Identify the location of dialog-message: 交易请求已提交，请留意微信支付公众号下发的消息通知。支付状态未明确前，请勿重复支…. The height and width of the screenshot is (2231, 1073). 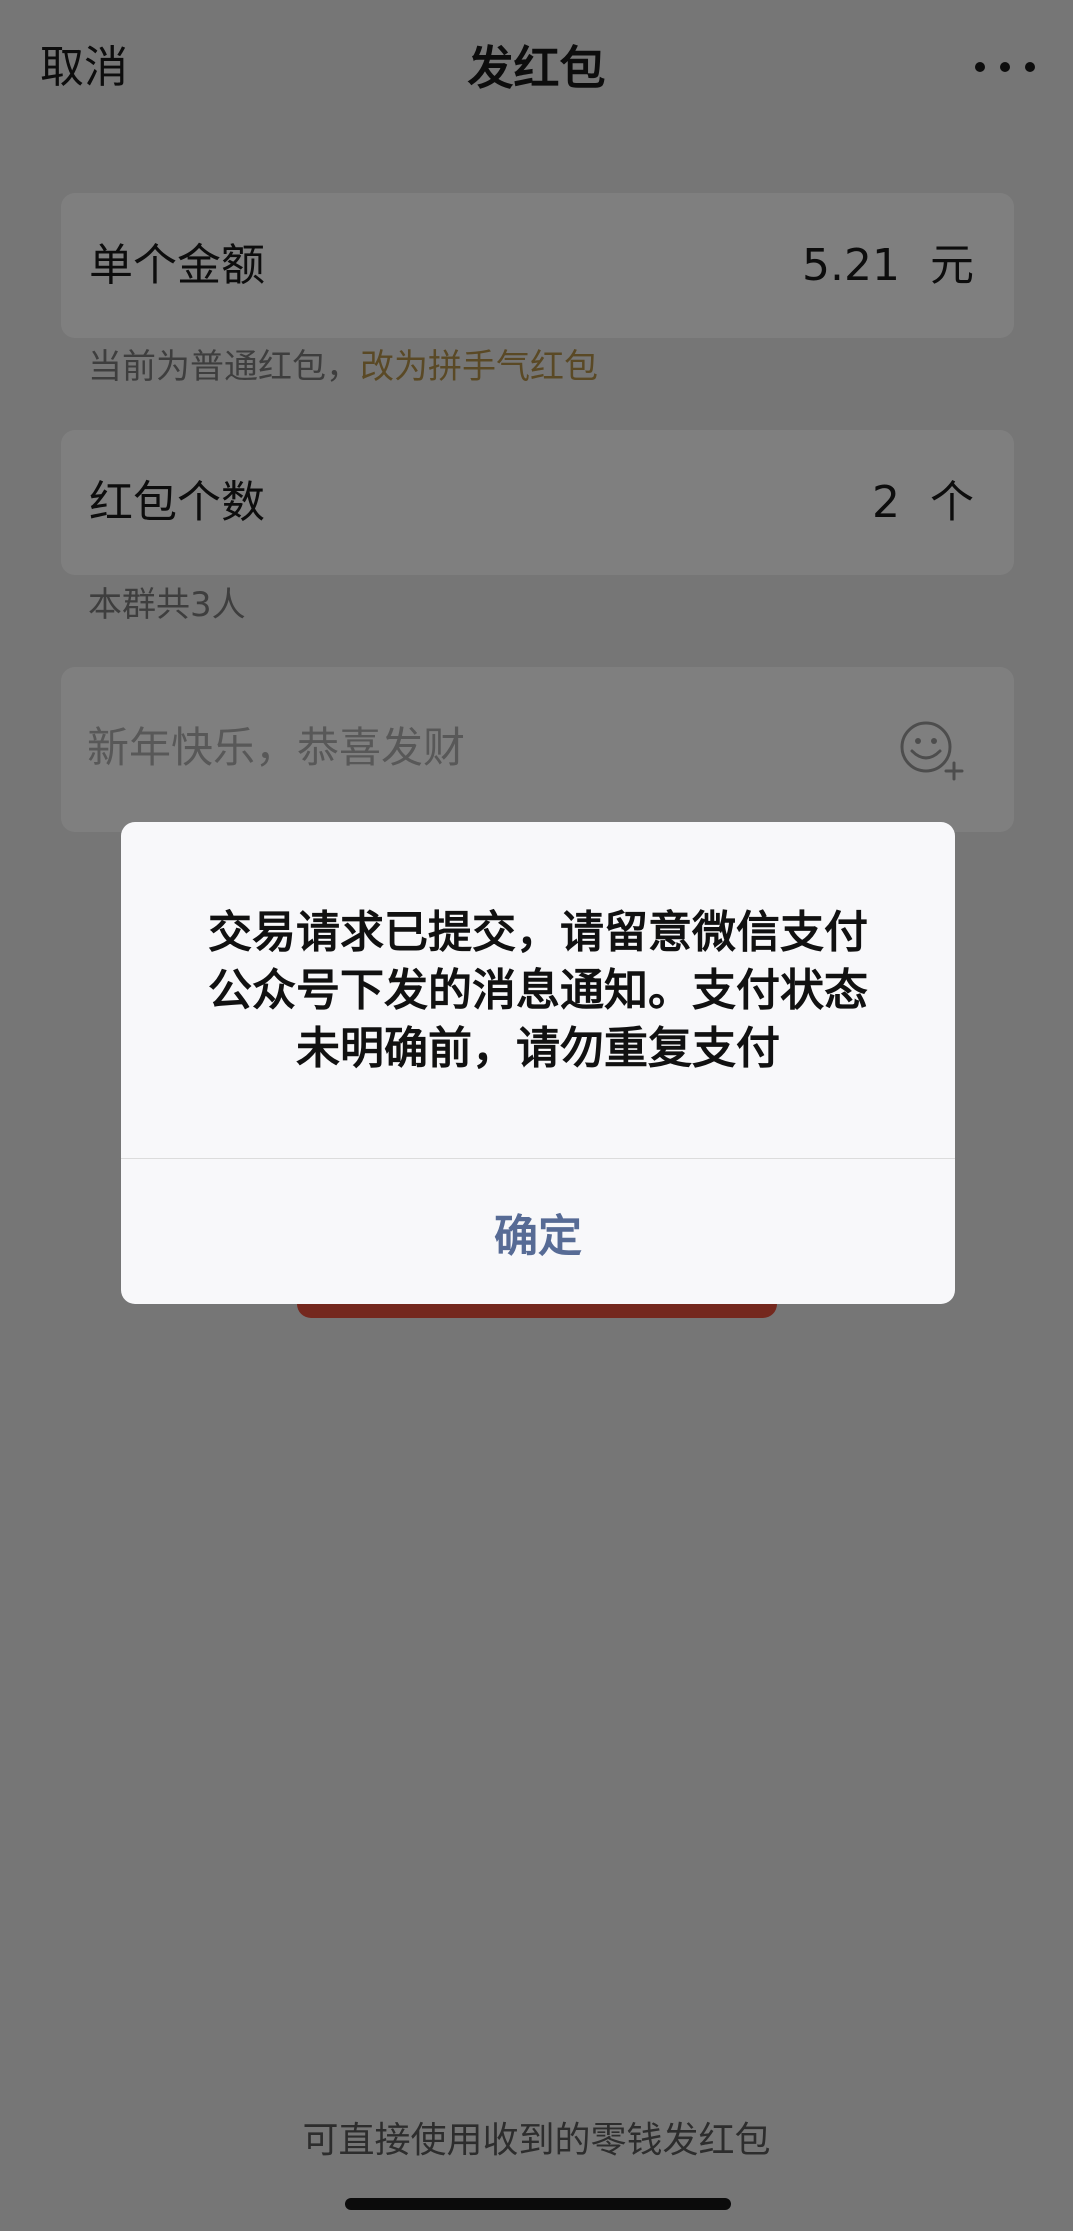
(538, 990).